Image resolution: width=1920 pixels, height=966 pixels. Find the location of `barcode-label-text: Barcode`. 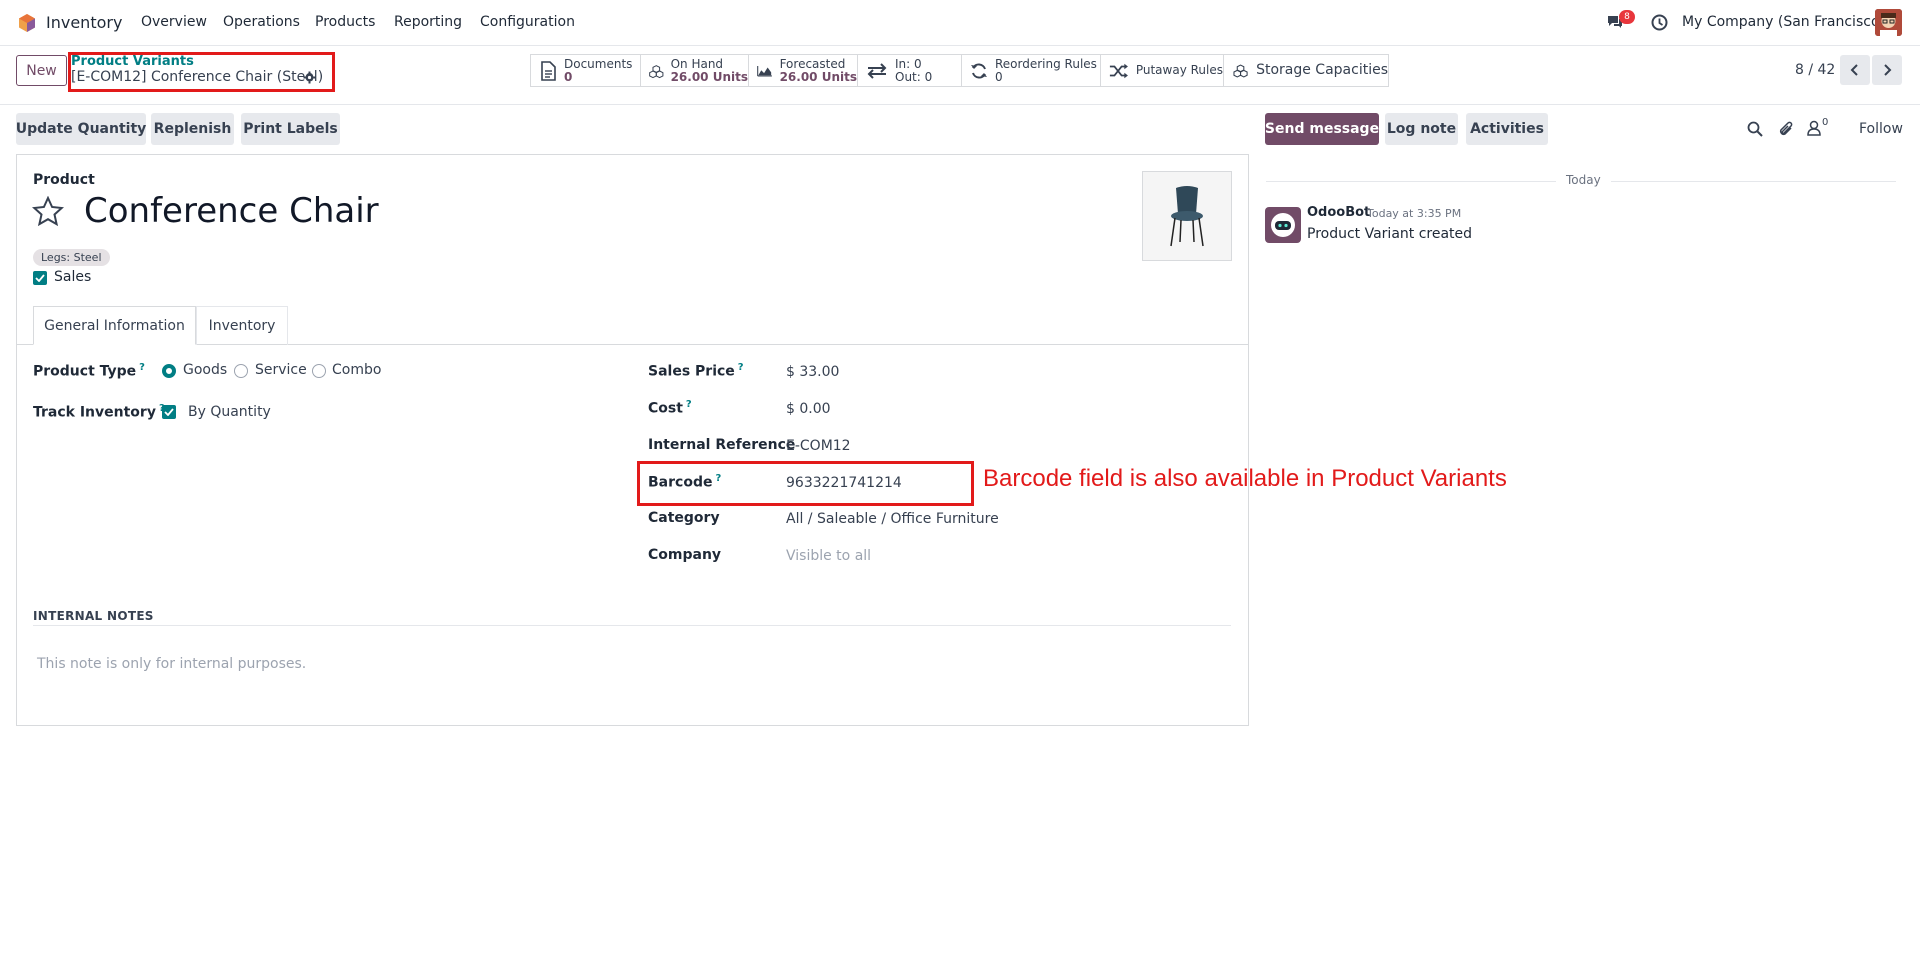

barcode-label-text: Barcode is located at coordinates (680, 482).